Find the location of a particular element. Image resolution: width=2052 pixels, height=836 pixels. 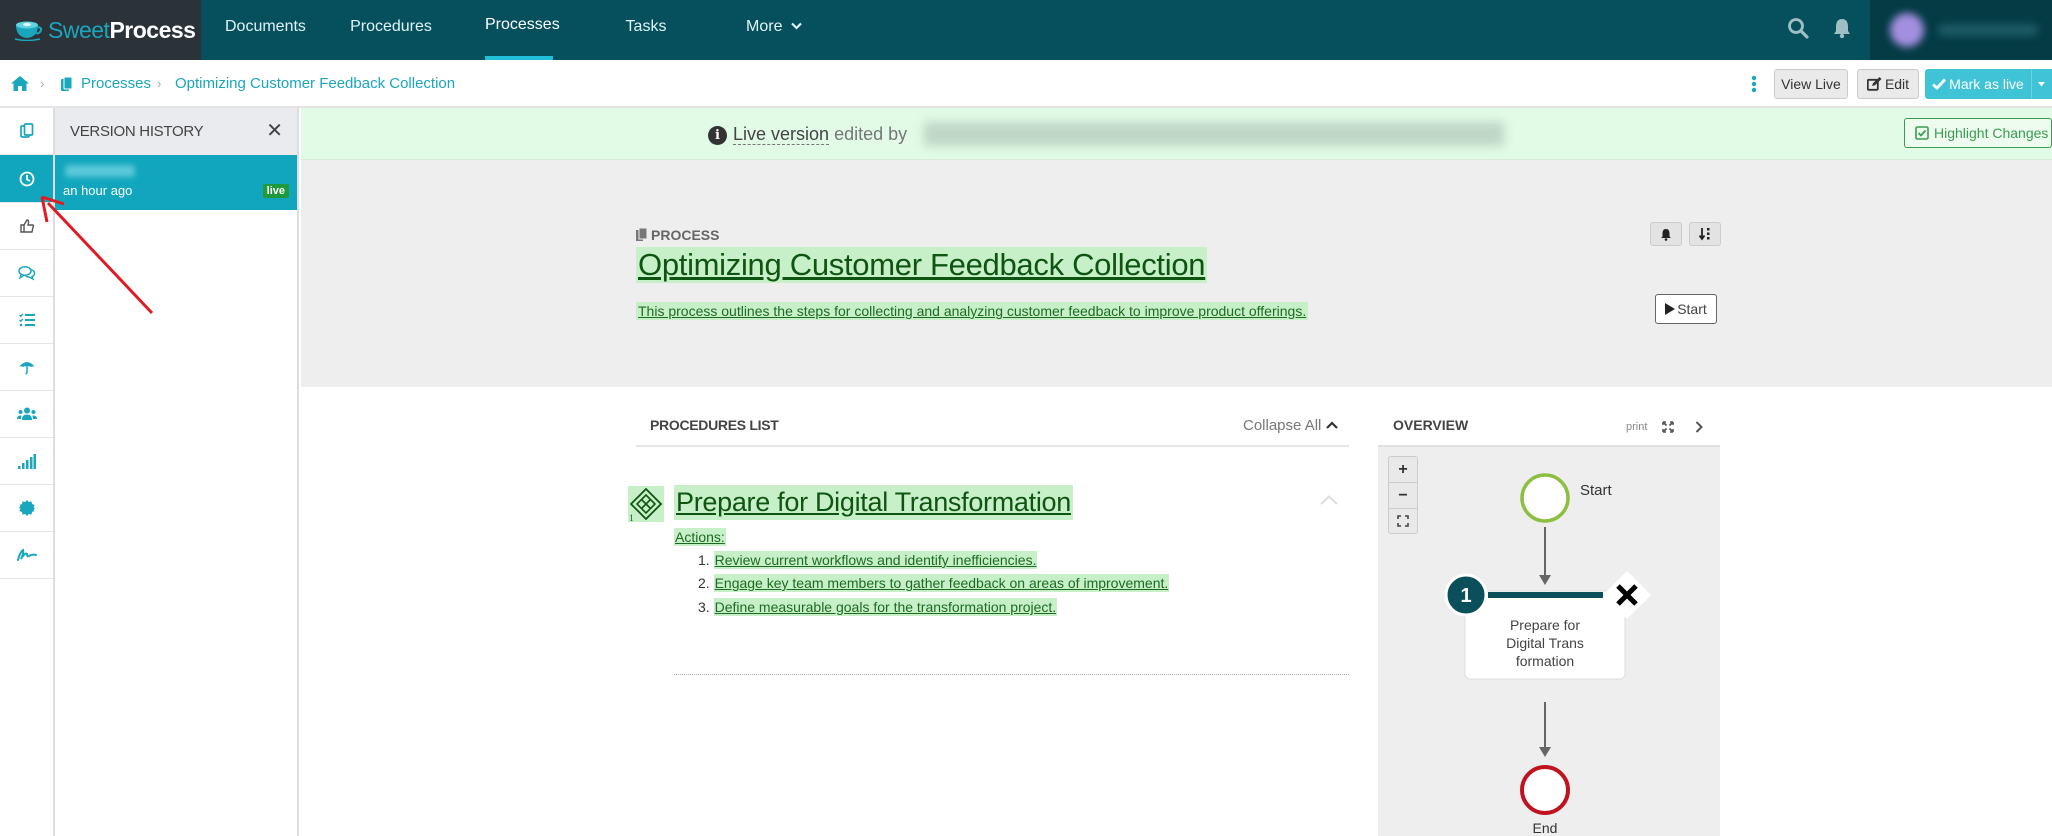

nav-processes: Processes is located at coordinates (522, 30).